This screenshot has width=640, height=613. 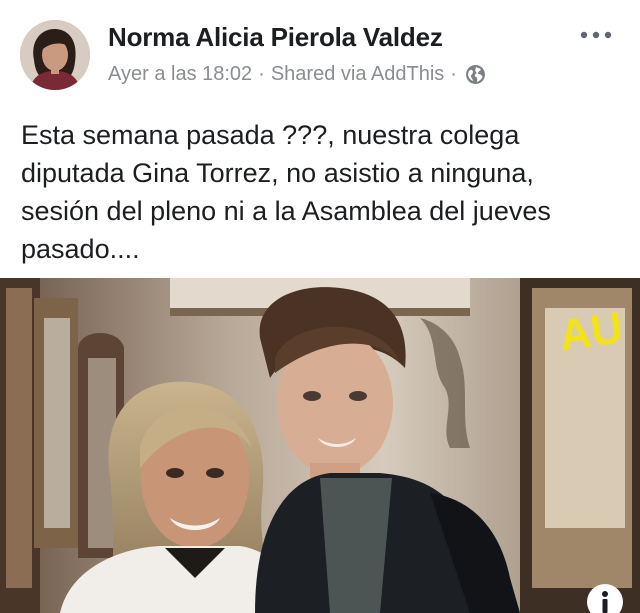 What do you see at coordinates (598, 35) in the screenshot?
I see `more-options-icon` at bounding box center [598, 35].